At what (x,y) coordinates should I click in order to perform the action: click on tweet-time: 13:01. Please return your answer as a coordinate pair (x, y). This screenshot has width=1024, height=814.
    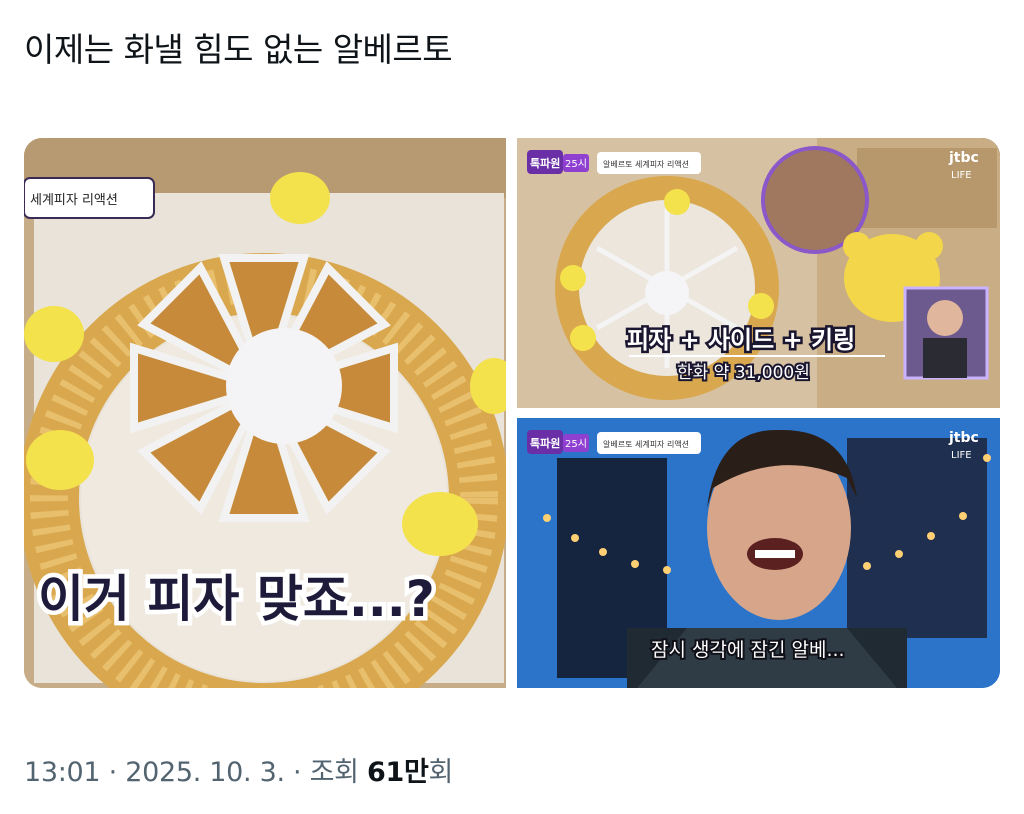
    Looking at the image, I should click on (62, 772).